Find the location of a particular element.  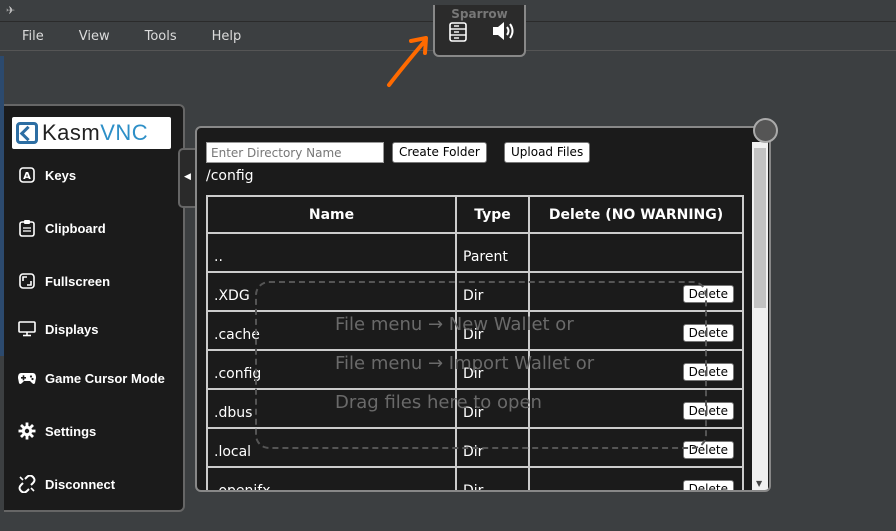

file-server-icon is located at coordinates (458, 34).